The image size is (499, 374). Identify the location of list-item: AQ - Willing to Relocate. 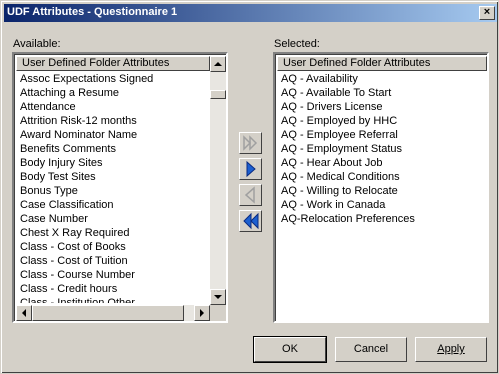
(382, 191).